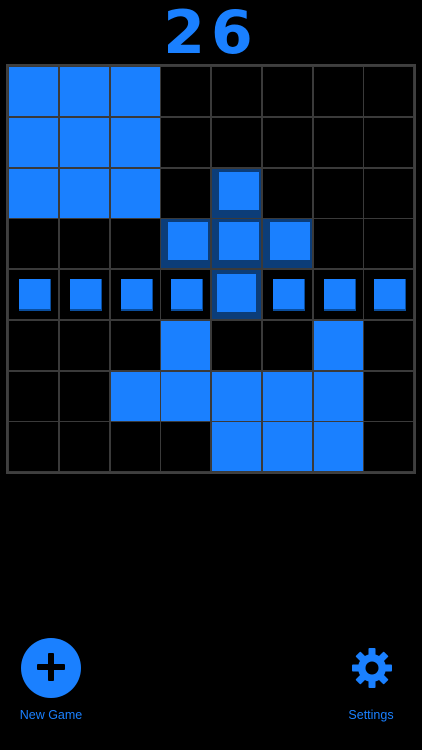  What do you see at coordinates (51, 715) in the screenshot?
I see `new-game-label: New Game` at bounding box center [51, 715].